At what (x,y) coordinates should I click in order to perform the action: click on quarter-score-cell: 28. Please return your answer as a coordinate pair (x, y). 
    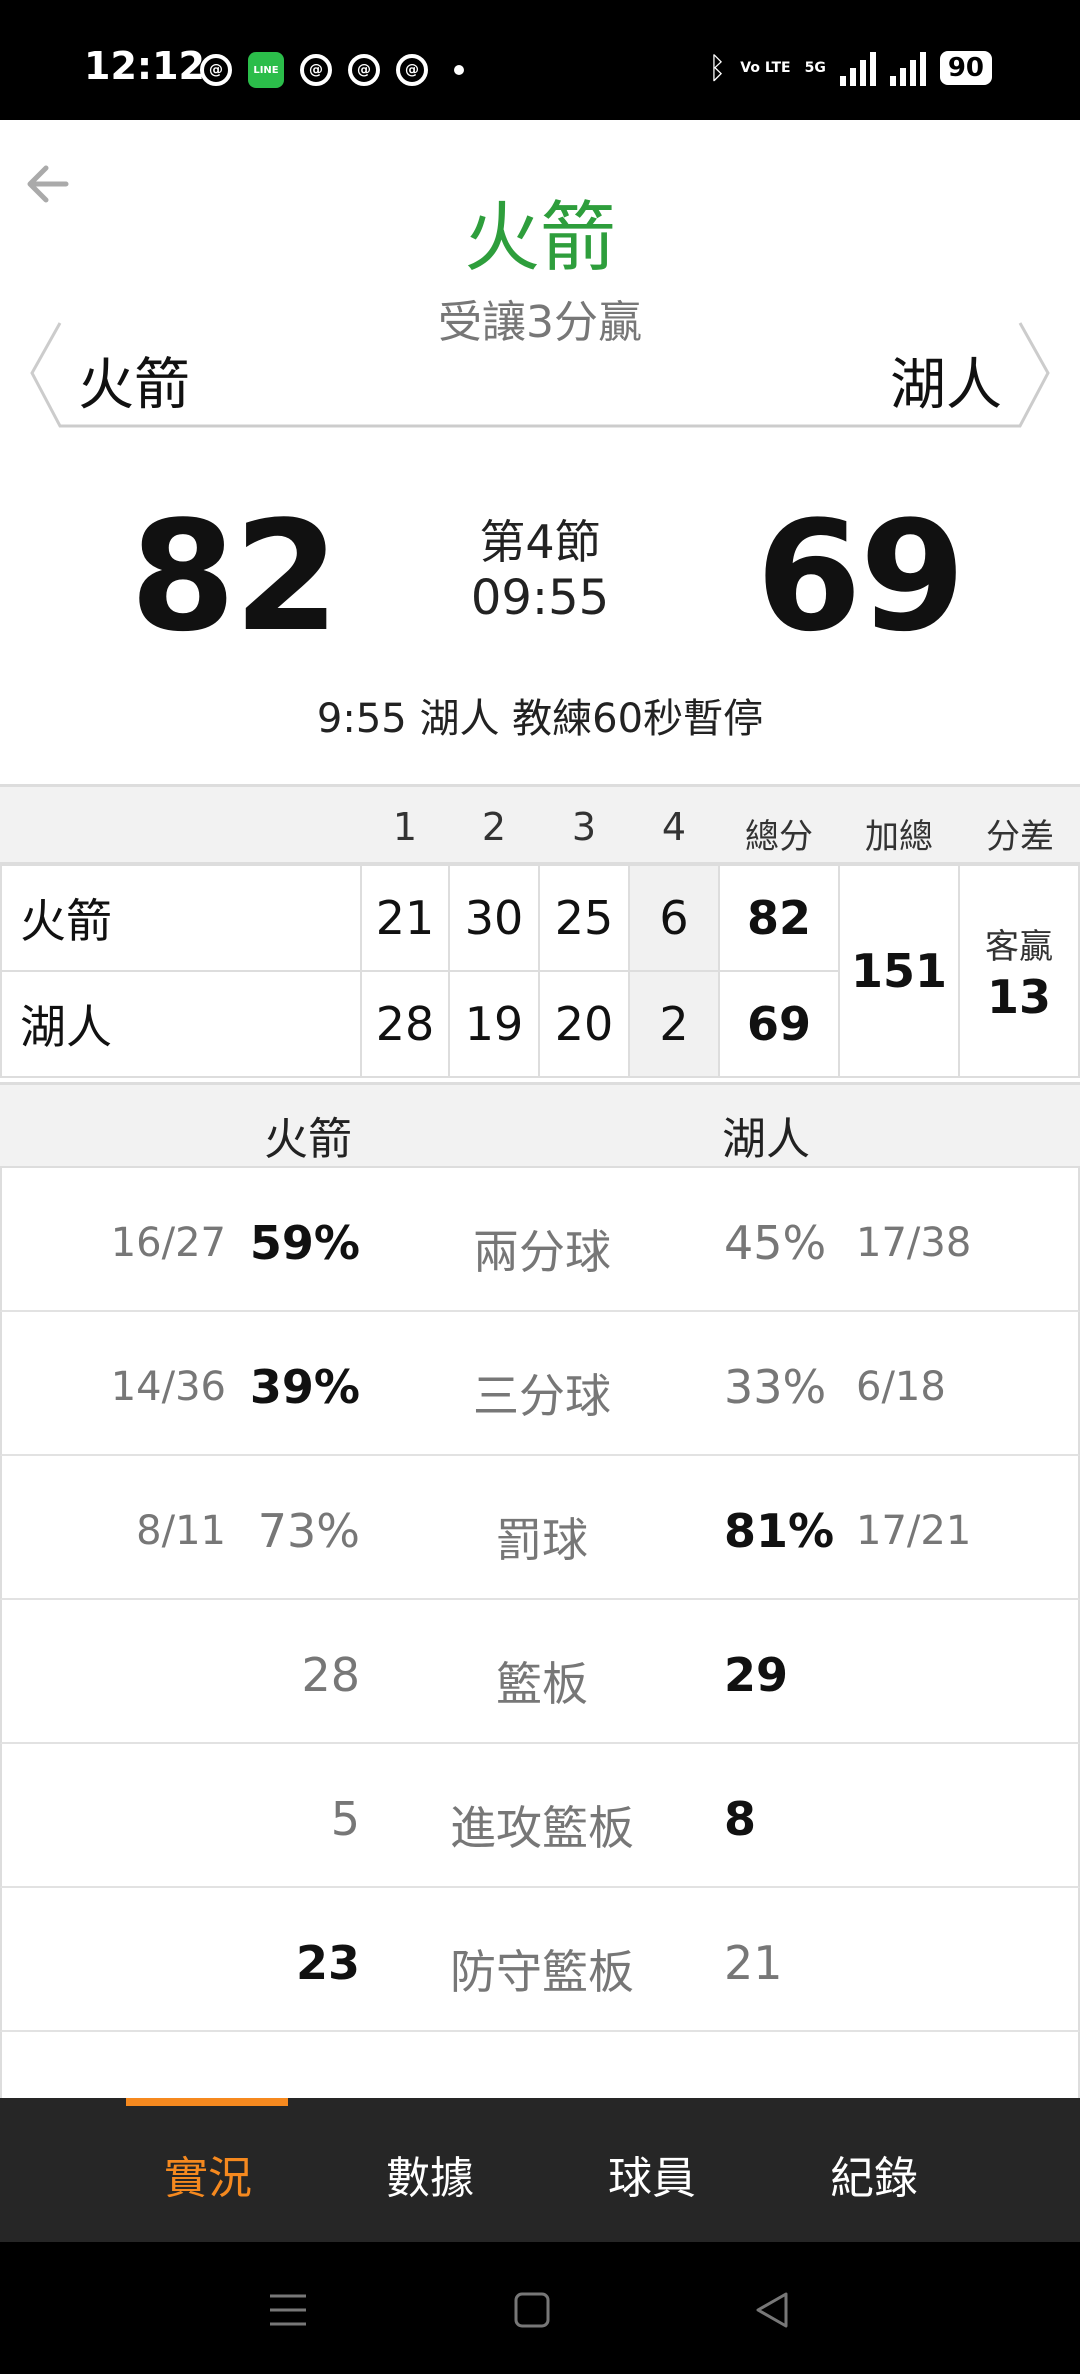
    Looking at the image, I should click on (405, 1024).